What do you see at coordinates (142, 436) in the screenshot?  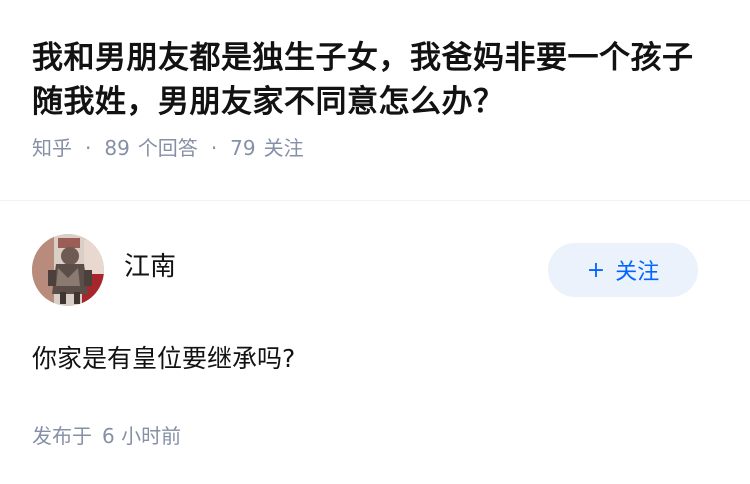 I see `answer-time-value: 6 小时前` at bounding box center [142, 436].